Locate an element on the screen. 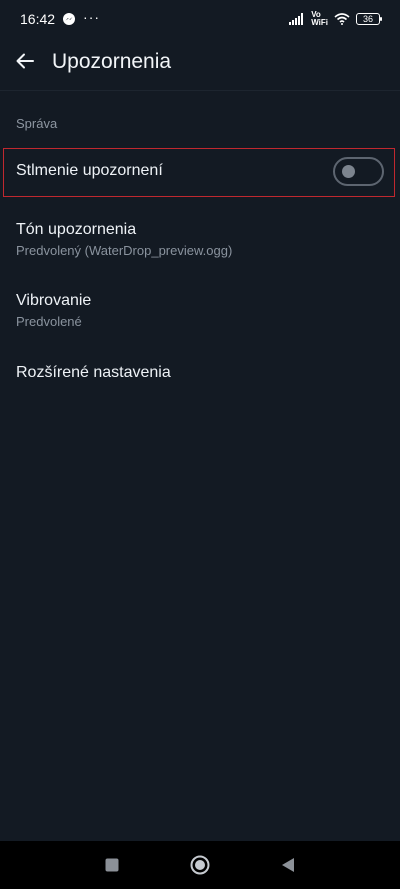  arrow-back-icon is located at coordinates (25, 61).